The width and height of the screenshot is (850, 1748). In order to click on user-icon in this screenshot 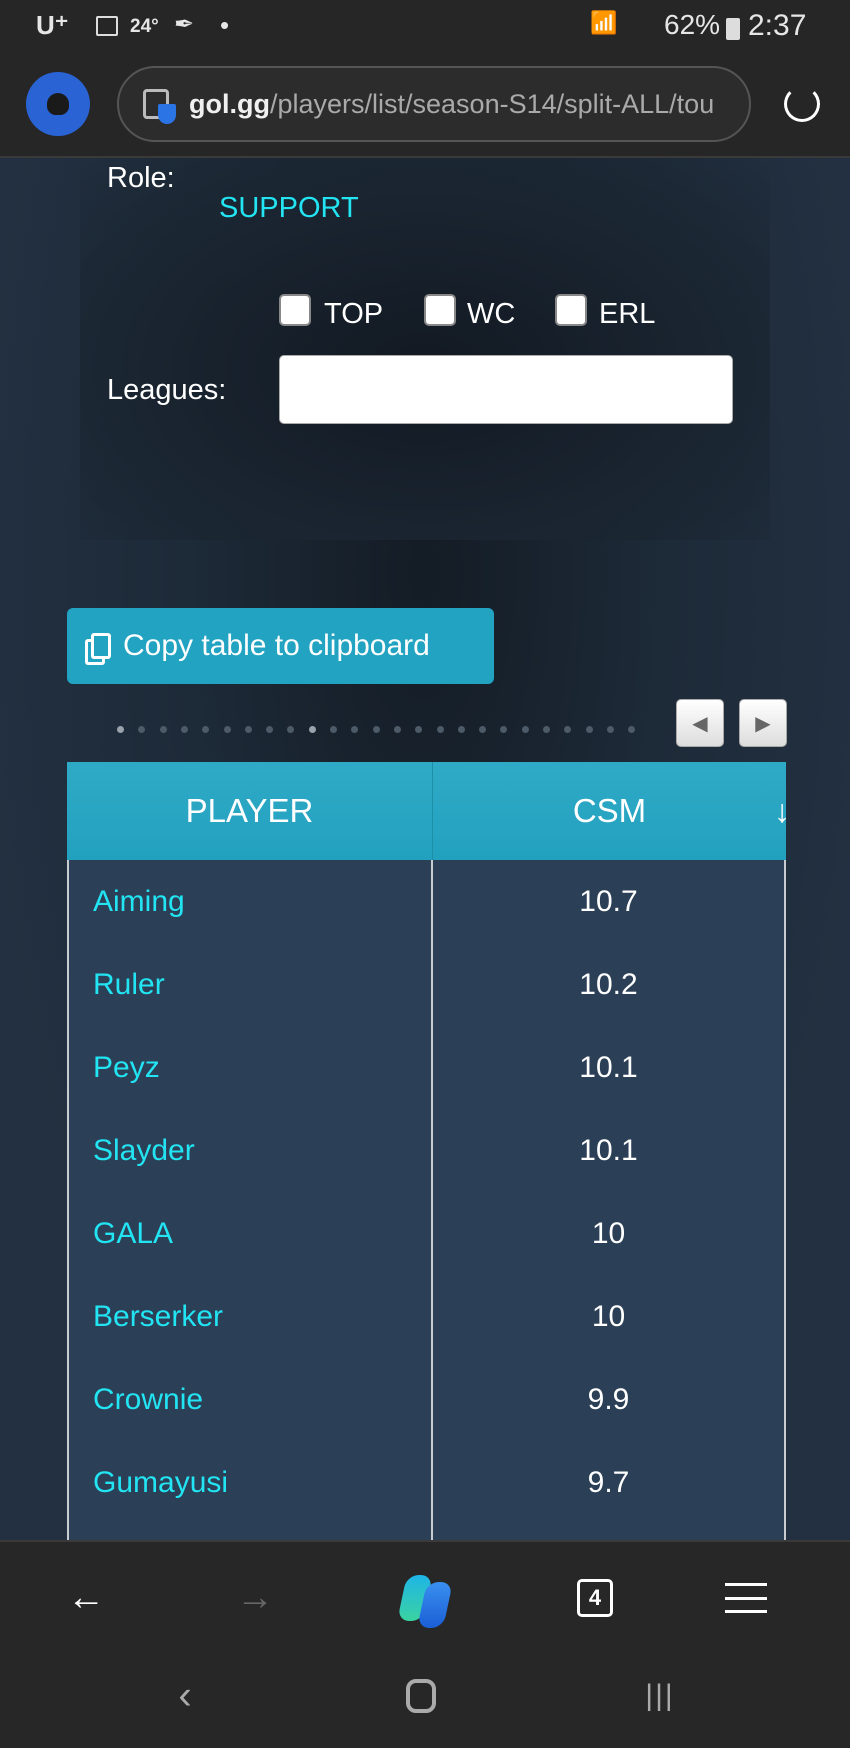, I will do `click(58, 104)`.